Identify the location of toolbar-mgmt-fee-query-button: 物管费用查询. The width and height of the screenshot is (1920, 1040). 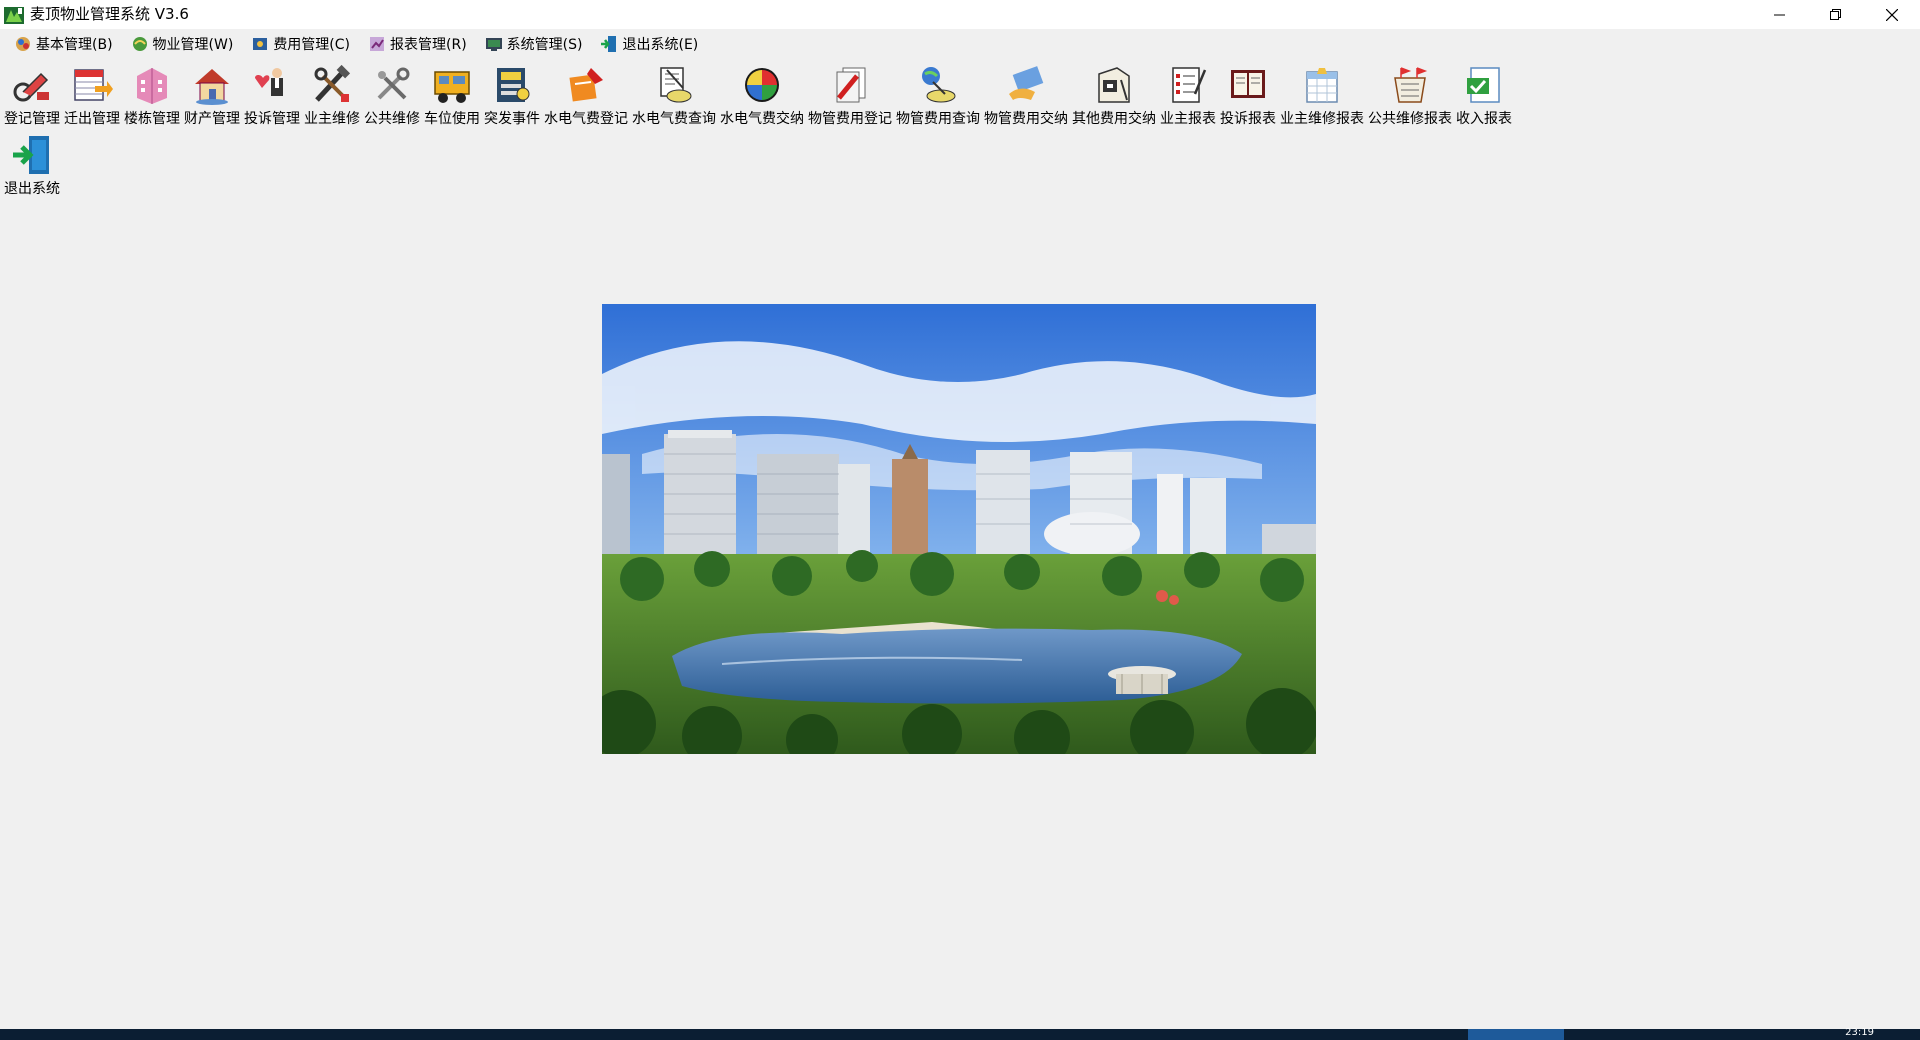
(938, 95).